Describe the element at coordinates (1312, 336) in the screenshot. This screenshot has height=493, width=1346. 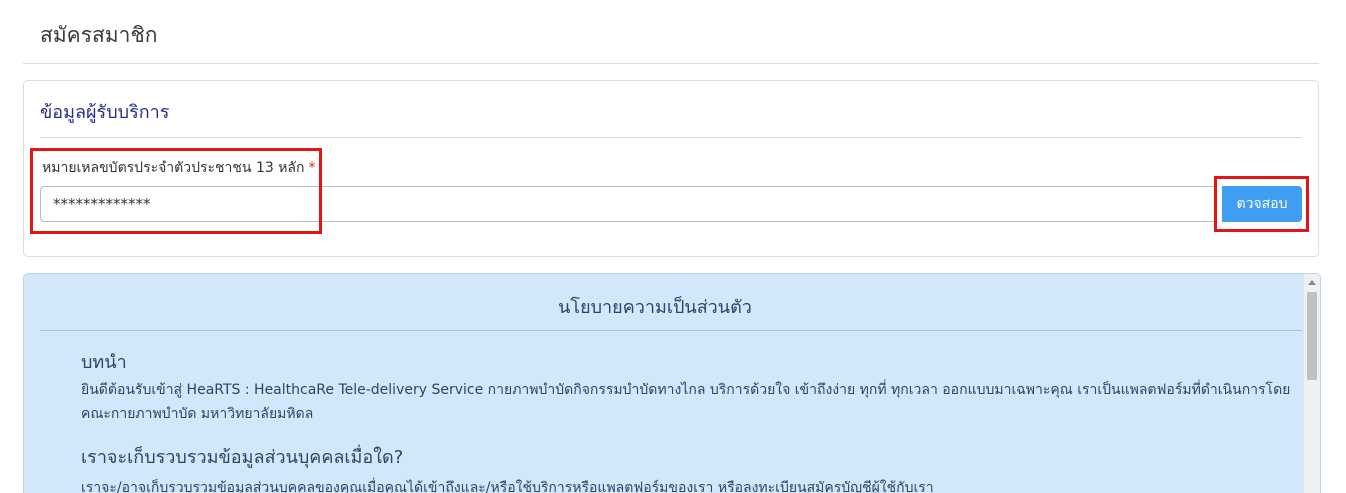
I see `scroll-thumb` at that location.